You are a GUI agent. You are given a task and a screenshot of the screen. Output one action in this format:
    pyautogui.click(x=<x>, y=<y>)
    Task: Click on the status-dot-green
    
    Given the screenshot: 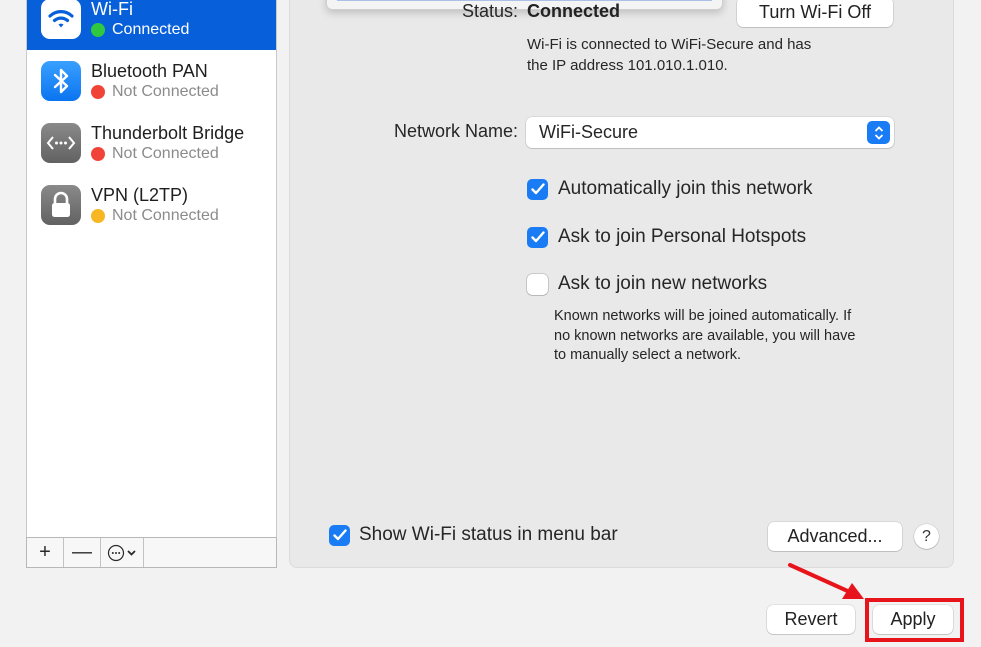 What is the action you would take?
    pyautogui.click(x=98, y=30)
    